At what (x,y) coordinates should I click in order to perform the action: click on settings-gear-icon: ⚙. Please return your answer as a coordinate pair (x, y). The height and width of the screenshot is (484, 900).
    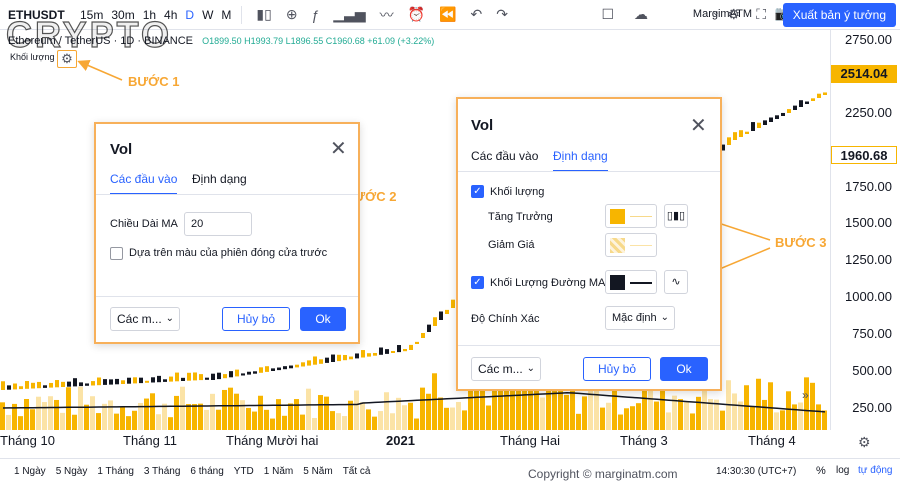
    Looking at the image, I should click on (733, 14).